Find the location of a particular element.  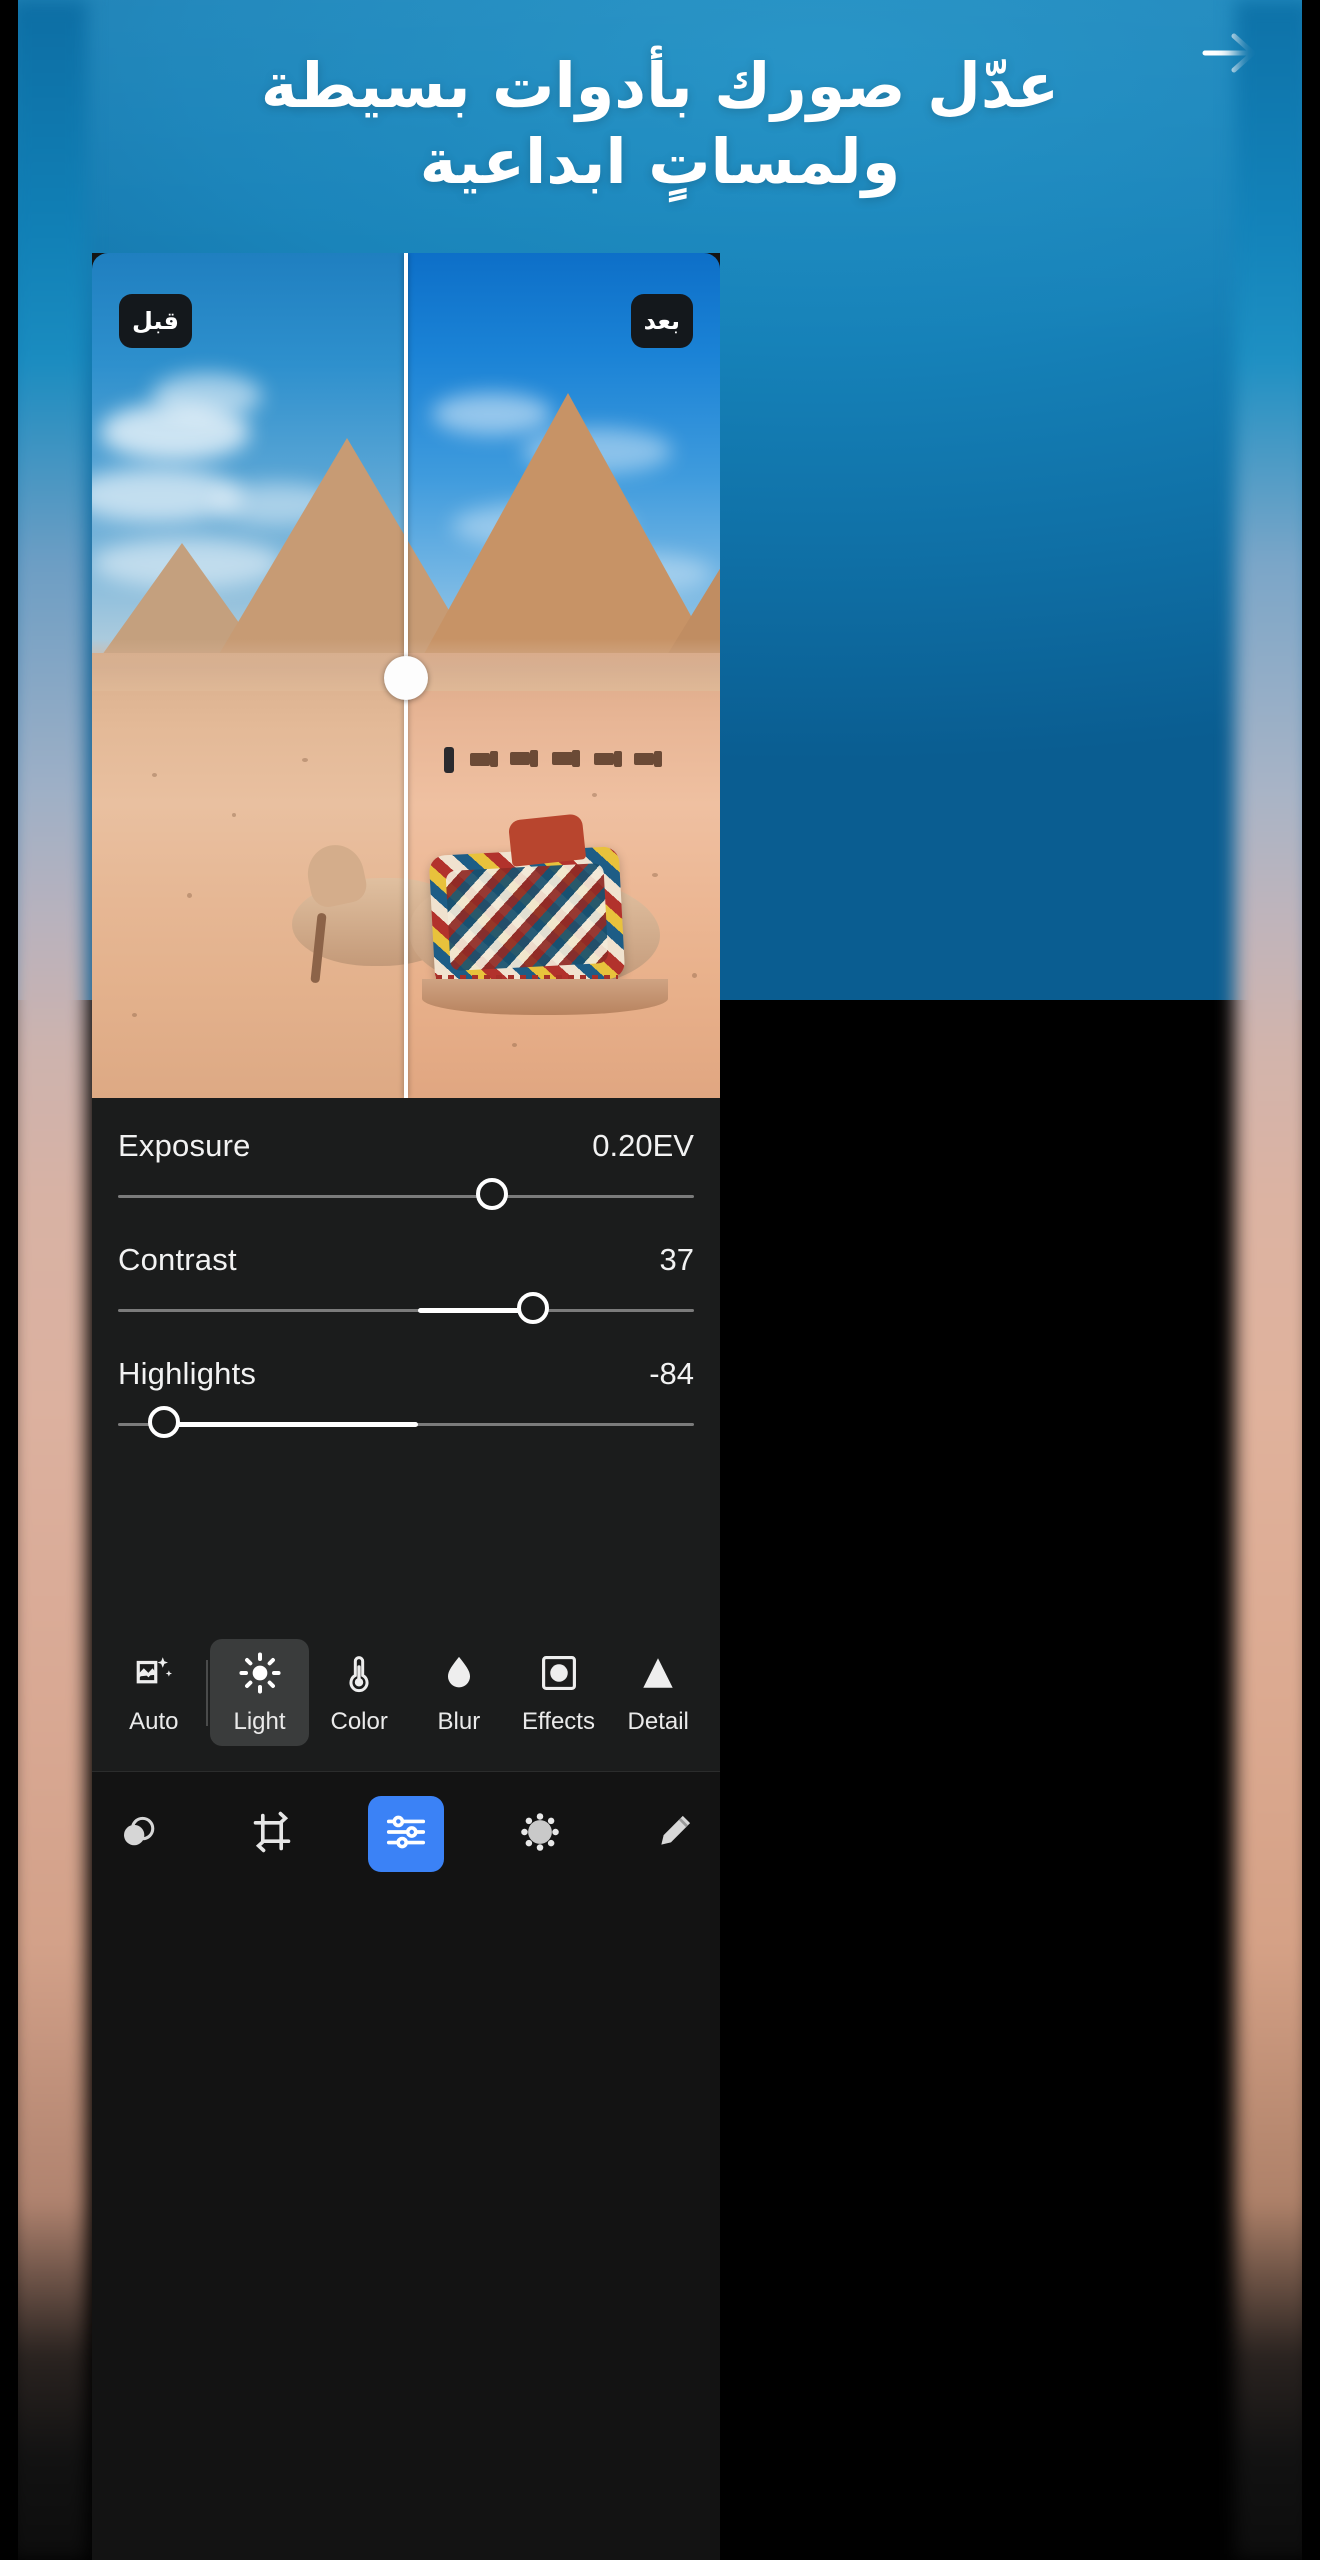

slider-highlights-fill is located at coordinates (291, 1424).